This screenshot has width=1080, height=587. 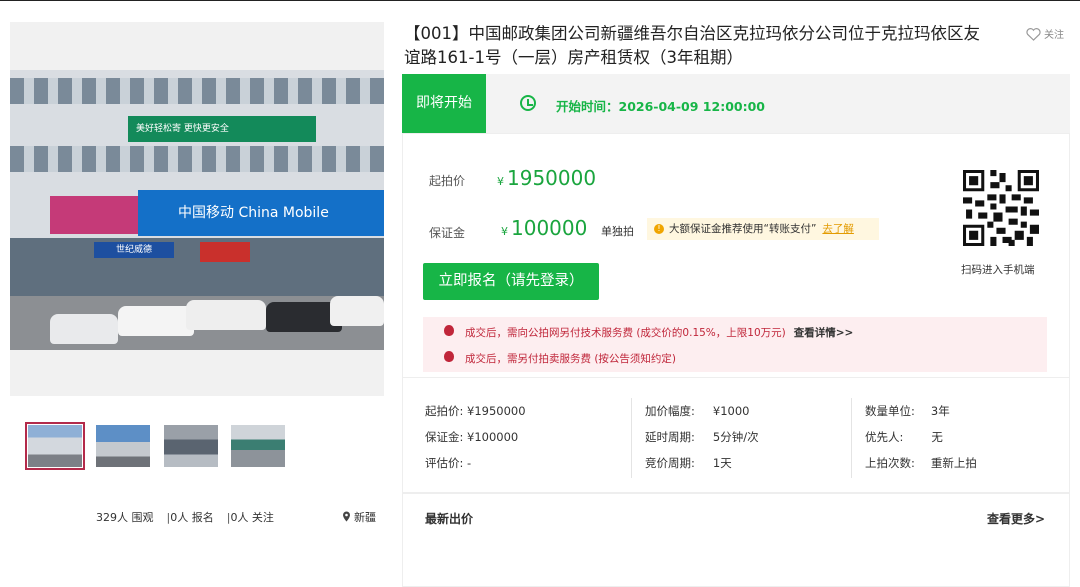 I want to click on detail-unit: 数量单位: 3年, so click(x=907, y=411).